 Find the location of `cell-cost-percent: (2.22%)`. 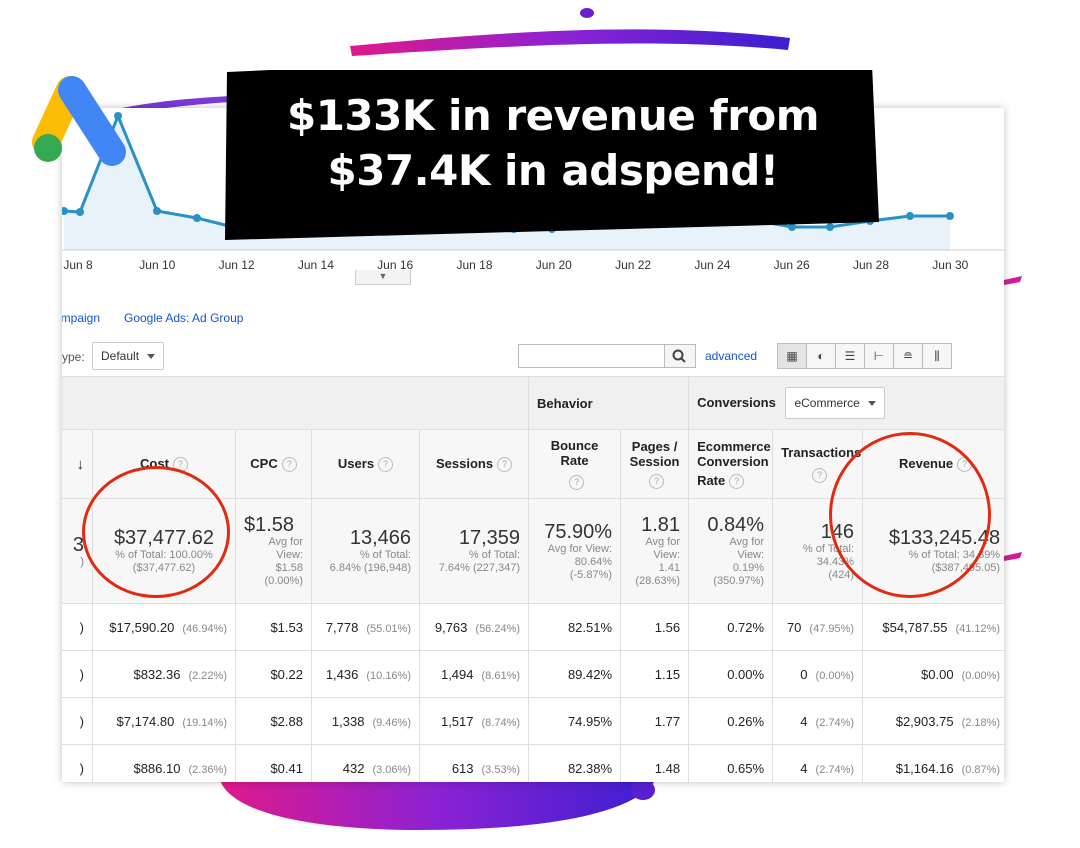

cell-cost-percent: (2.22%) is located at coordinates (207, 675).